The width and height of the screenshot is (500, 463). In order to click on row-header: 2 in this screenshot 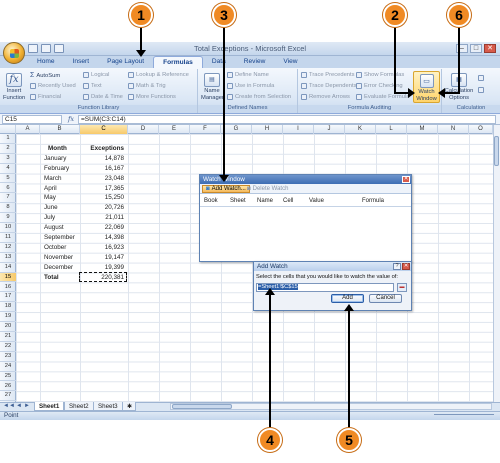, I will do `click(8, 149)`.